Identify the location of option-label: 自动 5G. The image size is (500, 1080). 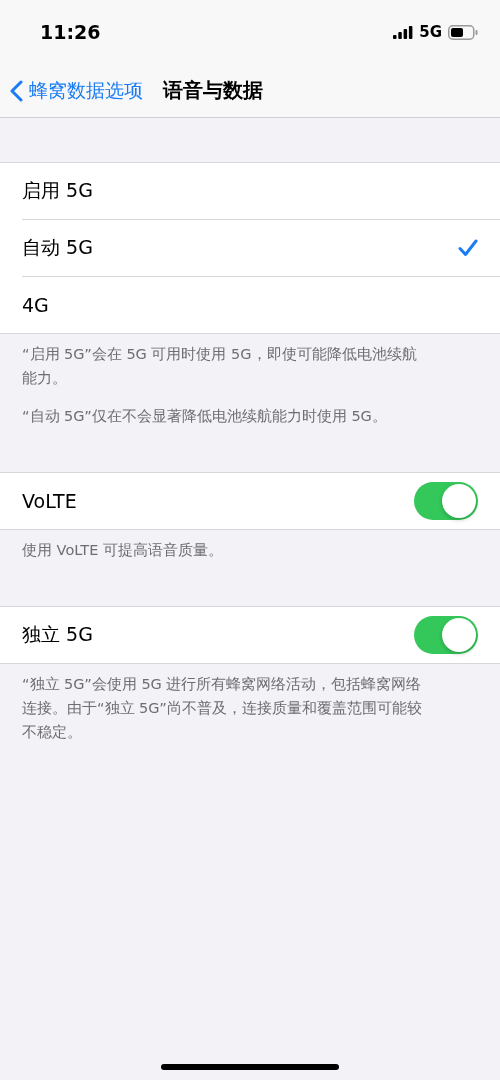
(57, 247).